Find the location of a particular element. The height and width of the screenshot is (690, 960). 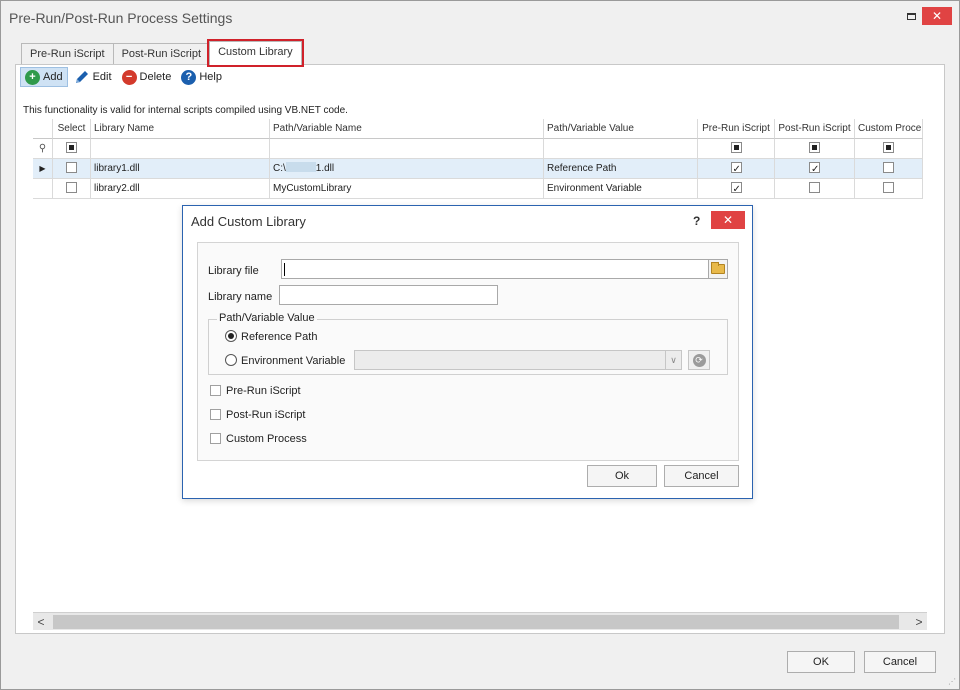

library-file-input is located at coordinates (496, 269).